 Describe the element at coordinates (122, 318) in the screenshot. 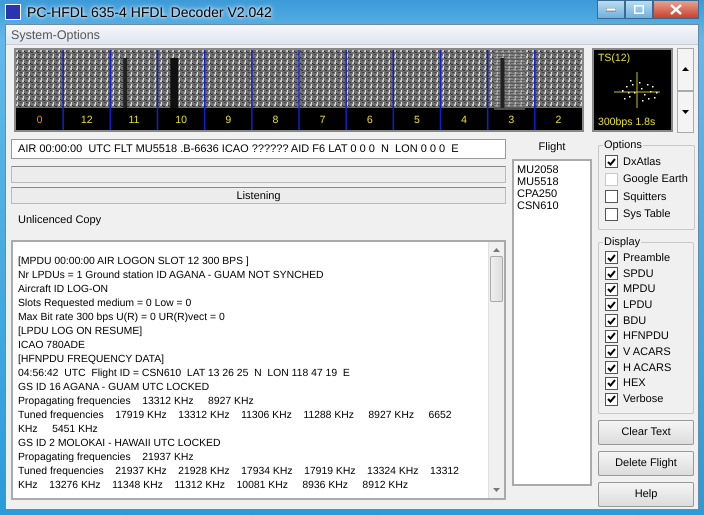

I see `log-line: Max Bit rate 300 bps U(R) = 0 UR(R)vect = 0` at that location.